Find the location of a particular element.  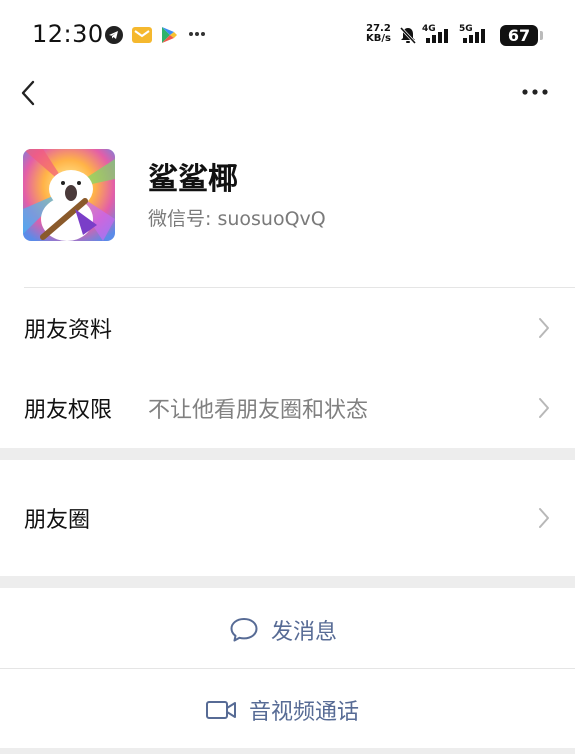

contact-name: 鲨鲨椰 is located at coordinates (193, 179).